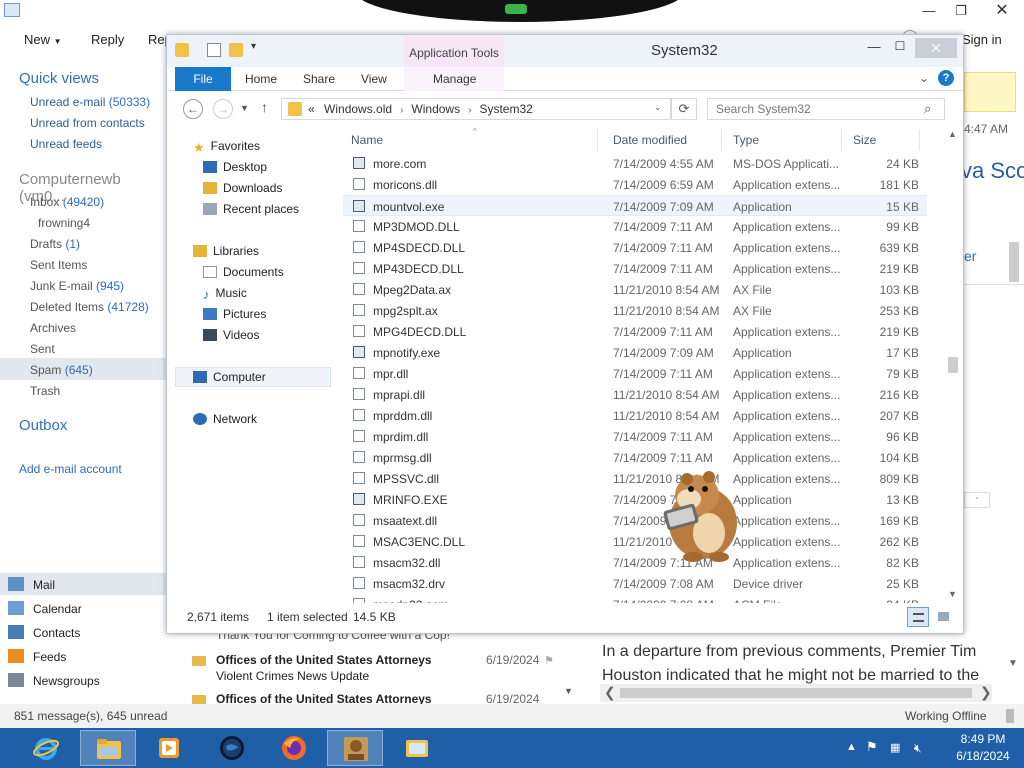 This screenshot has width=1024, height=768. I want to click on sign-in-link: Sign in, so click(982, 39).